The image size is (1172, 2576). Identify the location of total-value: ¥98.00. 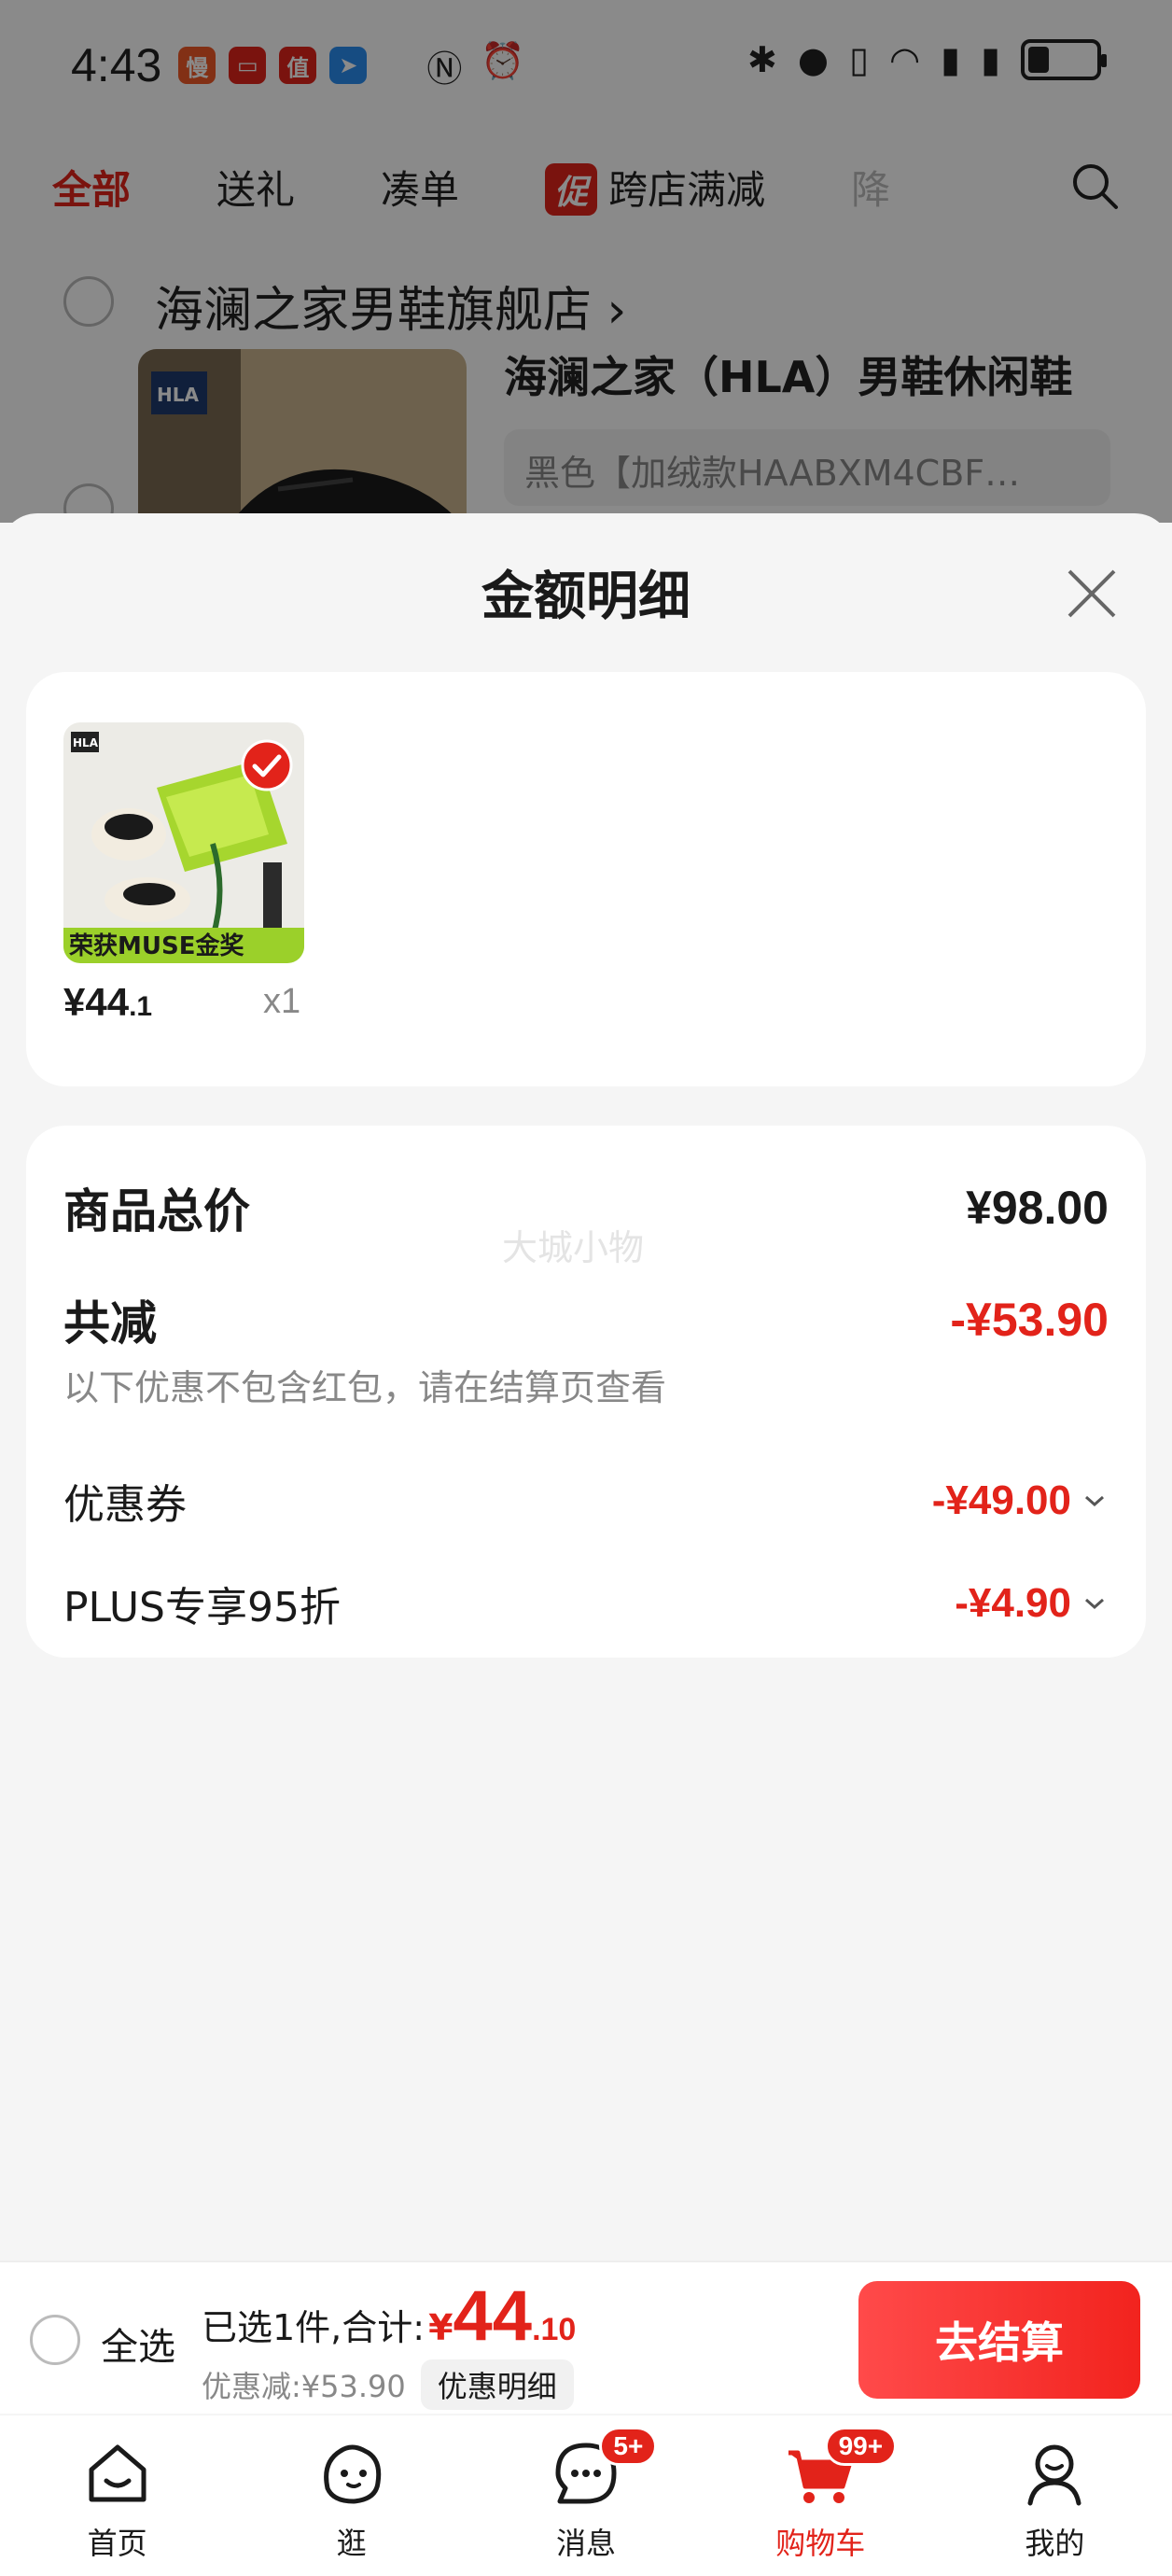
(1037, 1208).